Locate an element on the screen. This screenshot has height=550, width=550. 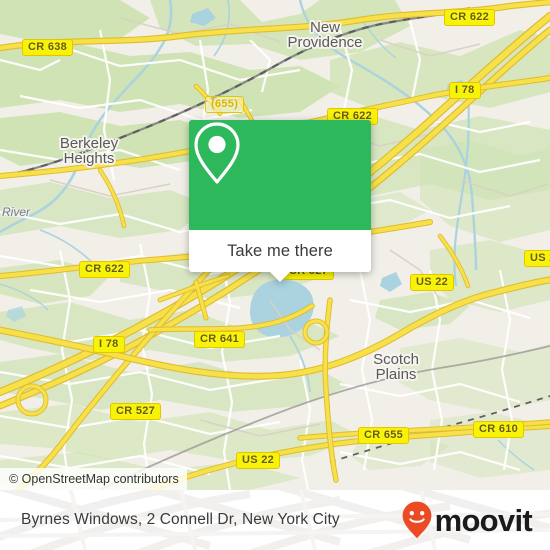
osm-attribution: © OpenStreetMap contributors is located at coordinates (93, 479).